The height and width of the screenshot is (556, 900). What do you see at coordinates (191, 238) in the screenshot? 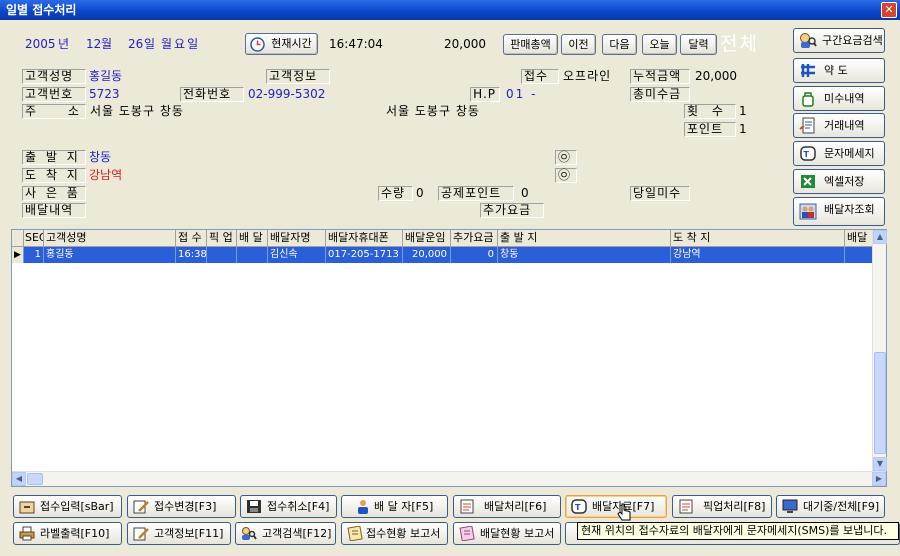
I see `column-header: 접 수` at bounding box center [191, 238].